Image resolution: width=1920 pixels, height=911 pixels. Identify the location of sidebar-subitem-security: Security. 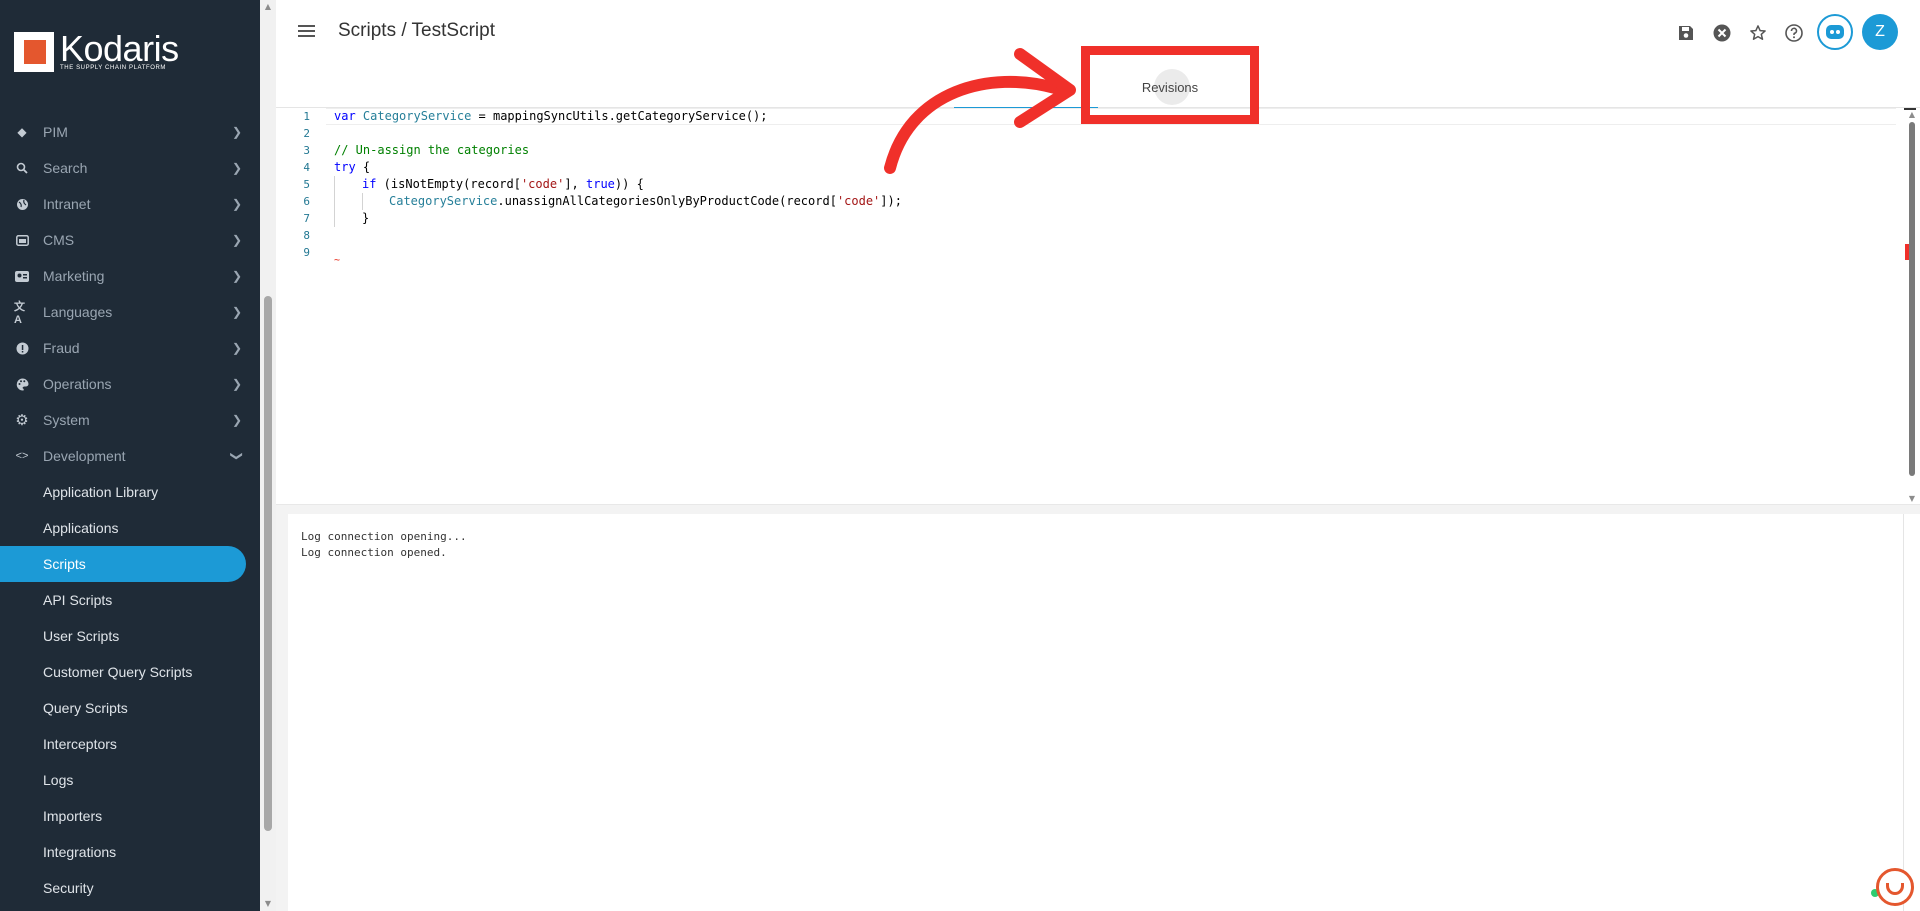
(130, 888).